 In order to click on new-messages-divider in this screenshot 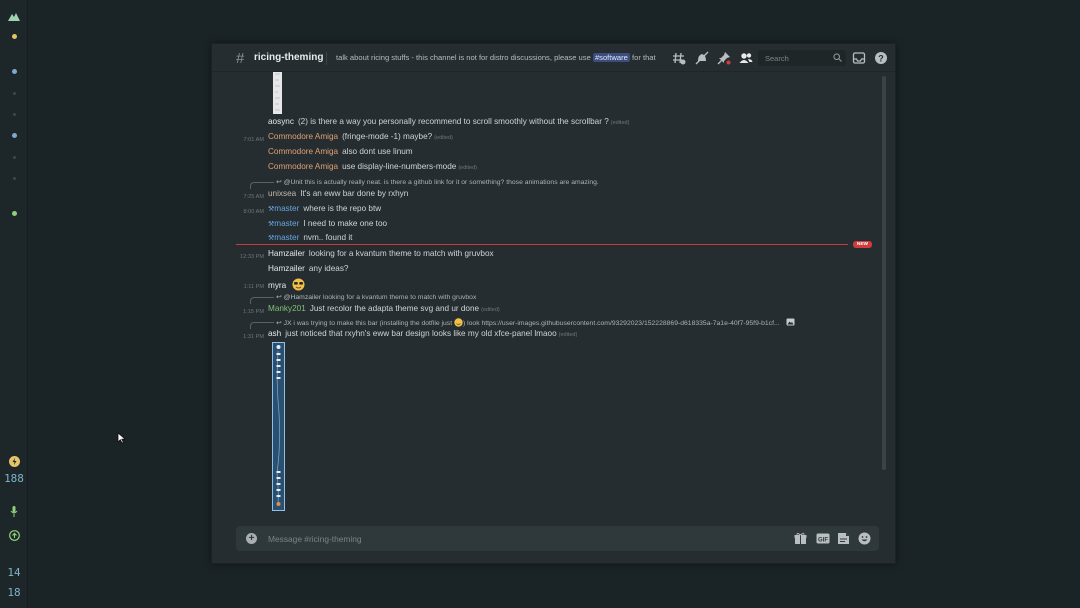, I will do `click(542, 244)`.